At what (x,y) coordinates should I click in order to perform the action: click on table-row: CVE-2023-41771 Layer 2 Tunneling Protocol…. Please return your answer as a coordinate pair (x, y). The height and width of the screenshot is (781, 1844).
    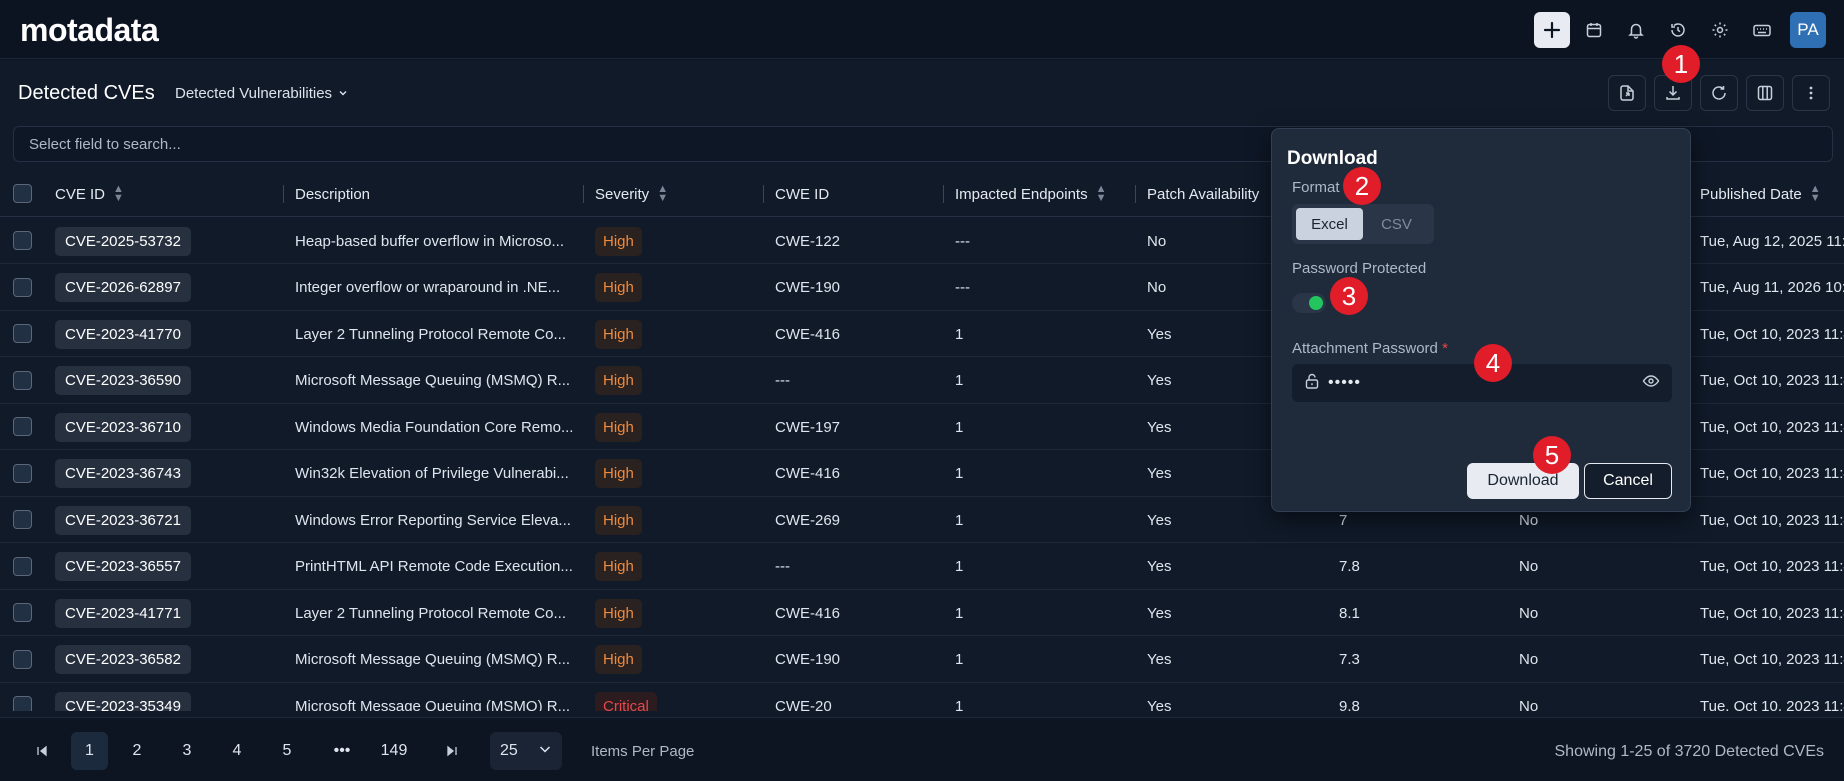
    Looking at the image, I should click on (922, 613).